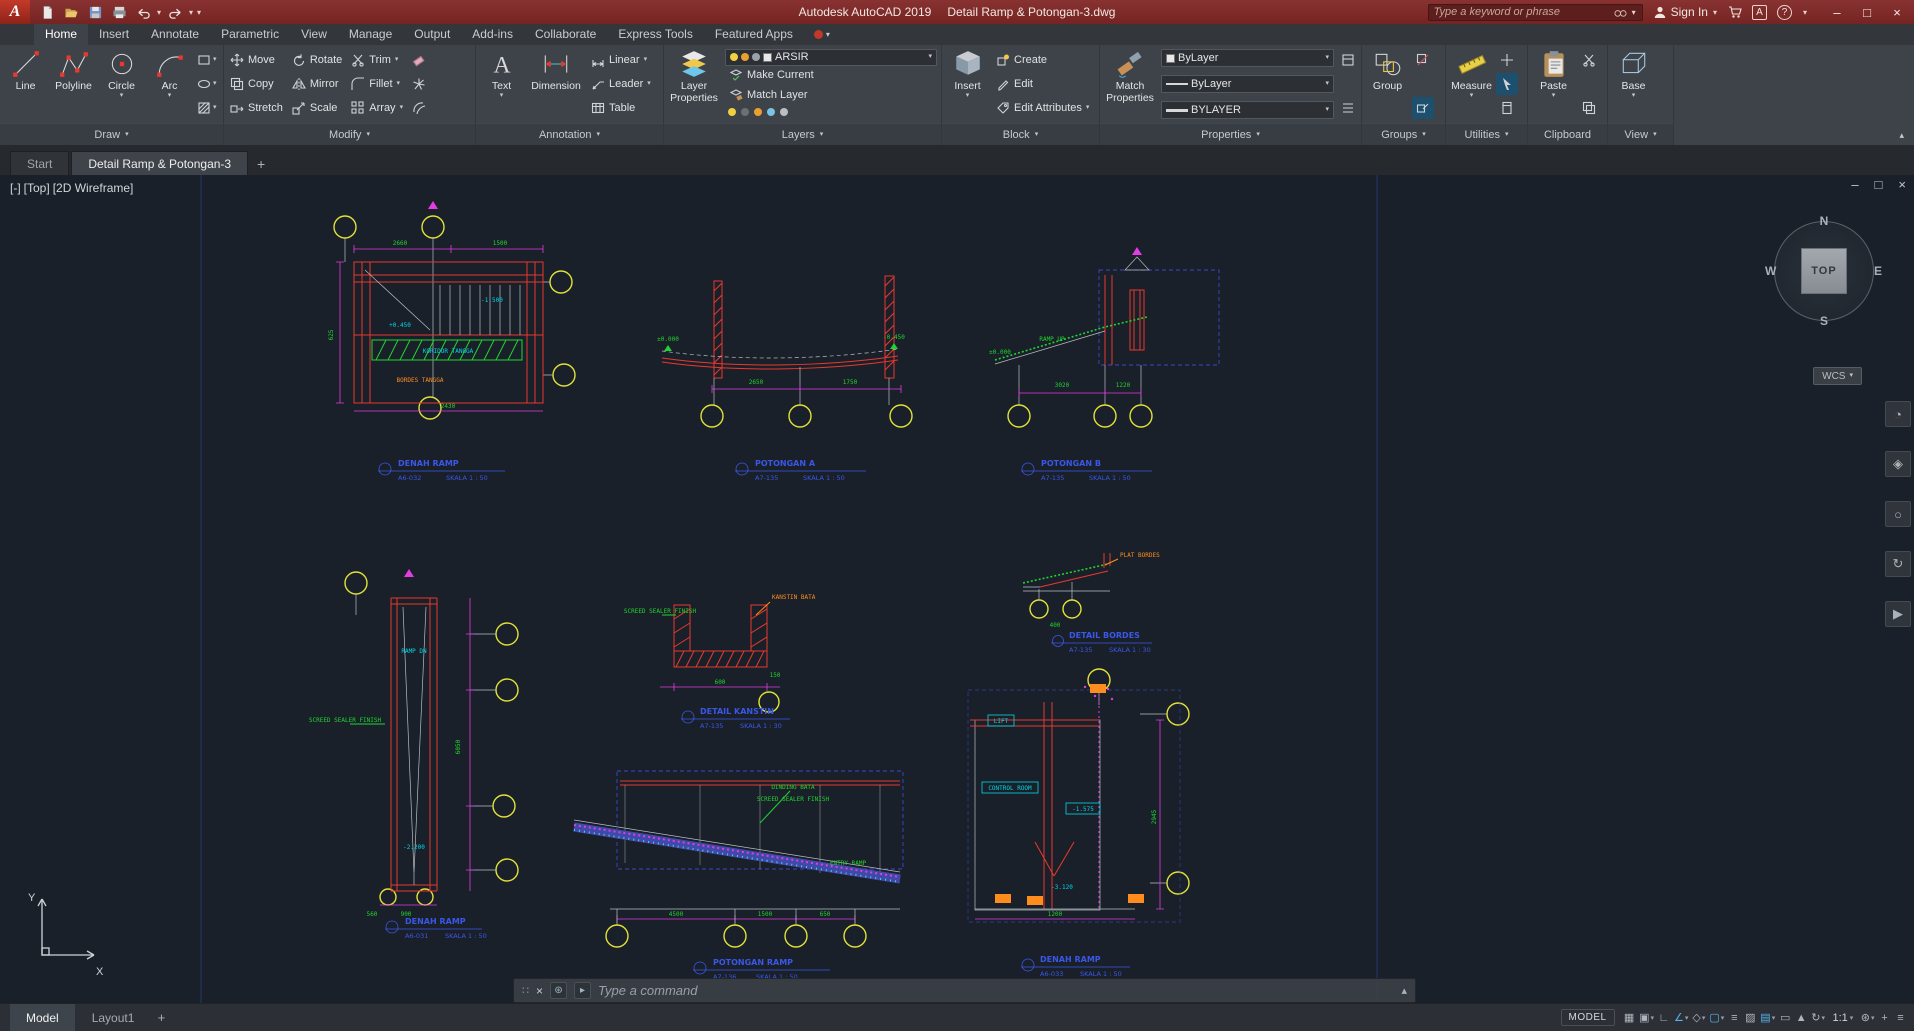 The width and height of the screenshot is (1914, 1031). What do you see at coordinates (569, 134) in the screenshot?
I see `panel-label-annotation: Annotation ▾` at bounding box center [569, 134].